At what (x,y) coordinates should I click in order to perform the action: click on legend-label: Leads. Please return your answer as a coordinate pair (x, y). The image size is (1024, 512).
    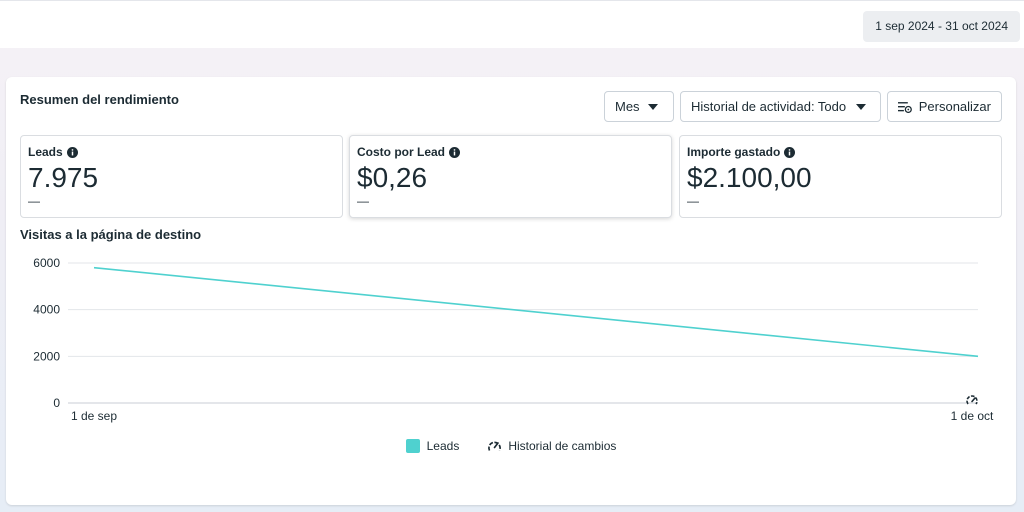
    Looking at the image, I should click on (443, 446).